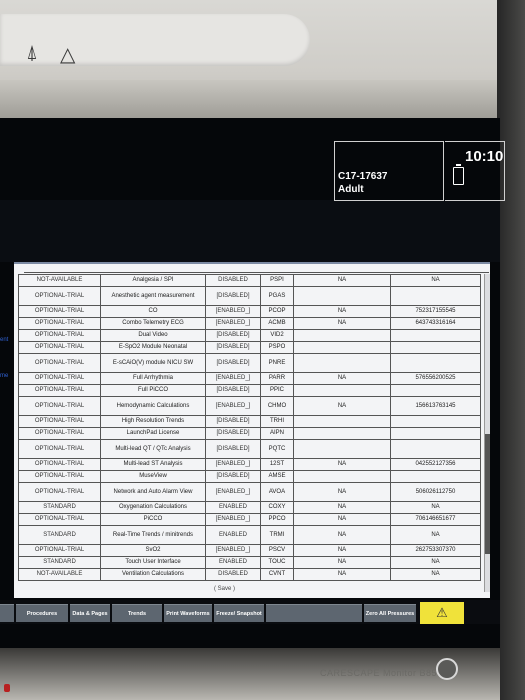 This screenshot has height=700, width=525. I want to click on row-code-cell: VID2, so click(277, 335).